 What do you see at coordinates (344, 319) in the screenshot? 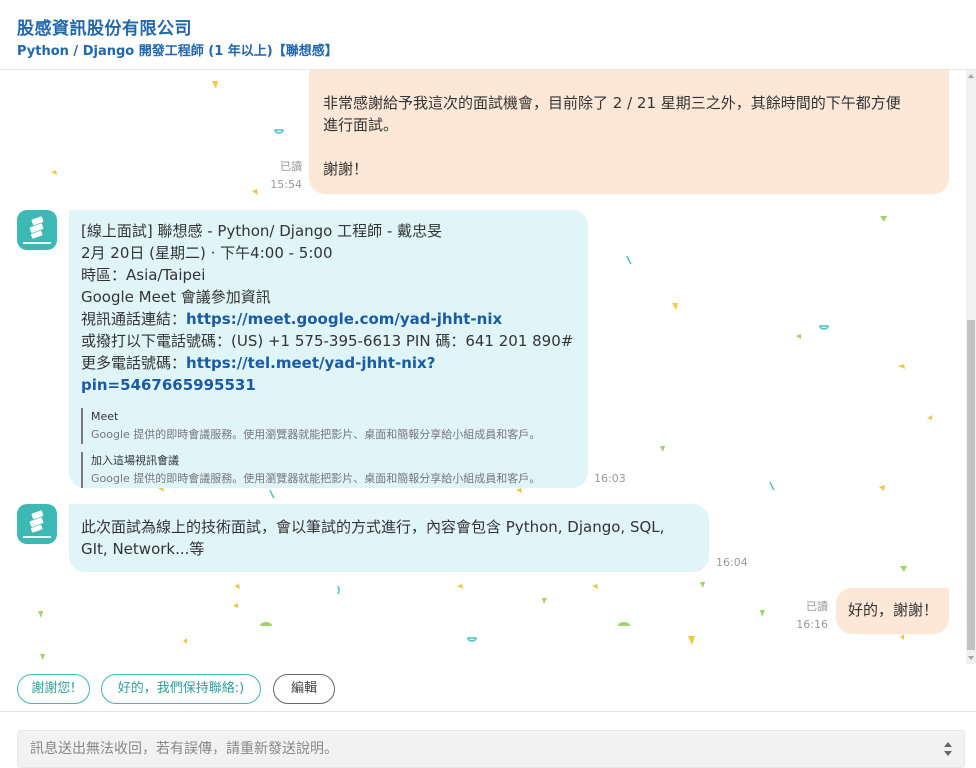
I see `meet-link: https://meet.google.com/yad-jhht-nix` at bounding box center [344, 319].